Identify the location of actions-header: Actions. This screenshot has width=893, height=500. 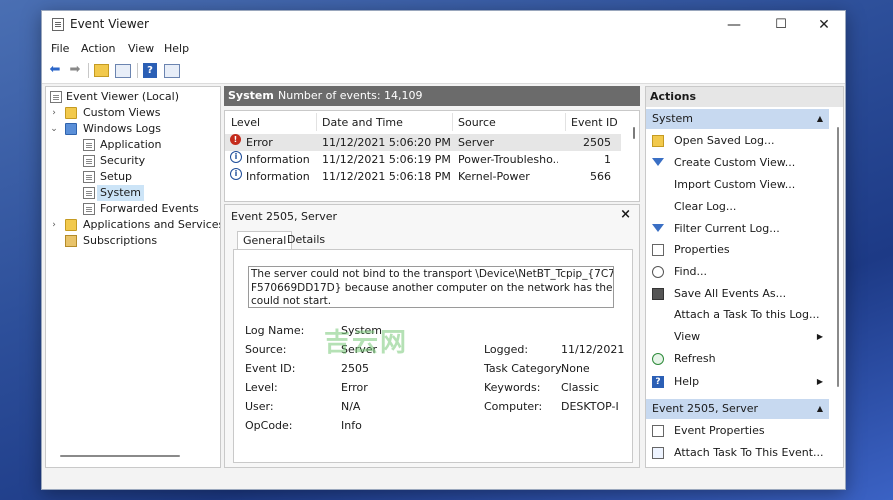
(744, 97).